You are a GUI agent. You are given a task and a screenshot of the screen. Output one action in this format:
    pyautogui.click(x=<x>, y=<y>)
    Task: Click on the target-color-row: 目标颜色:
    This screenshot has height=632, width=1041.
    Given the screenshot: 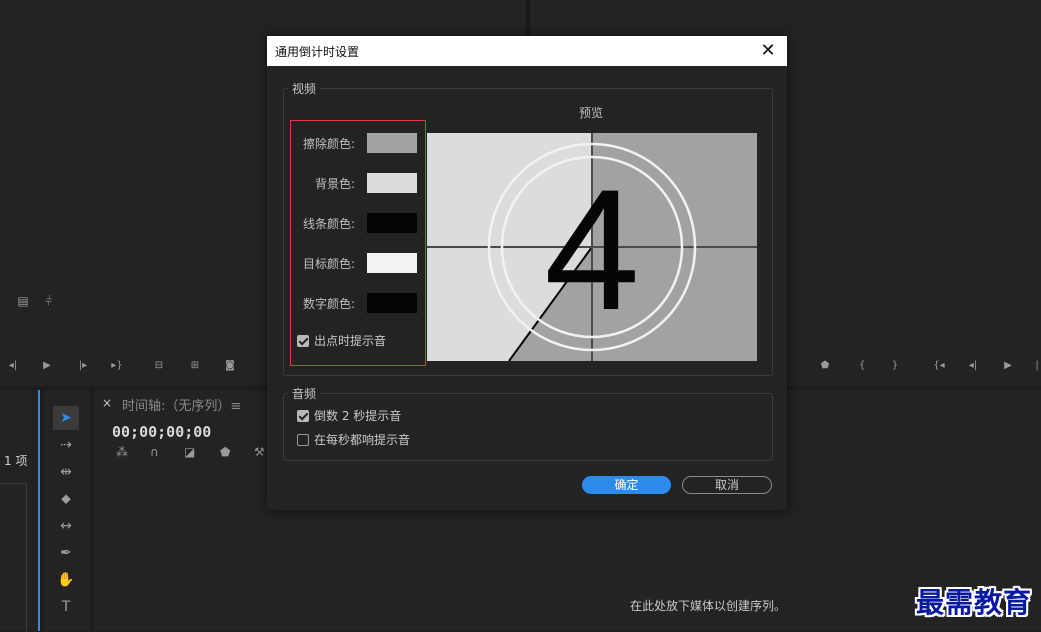 What is the action you would take?
    pyautogui.click(x=358, y=263)
    